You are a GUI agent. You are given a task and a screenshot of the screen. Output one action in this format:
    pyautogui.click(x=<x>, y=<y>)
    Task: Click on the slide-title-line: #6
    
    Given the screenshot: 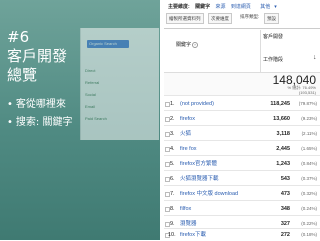 What is the action you would take?
    pyautogui.click(x=18, y=37)
    